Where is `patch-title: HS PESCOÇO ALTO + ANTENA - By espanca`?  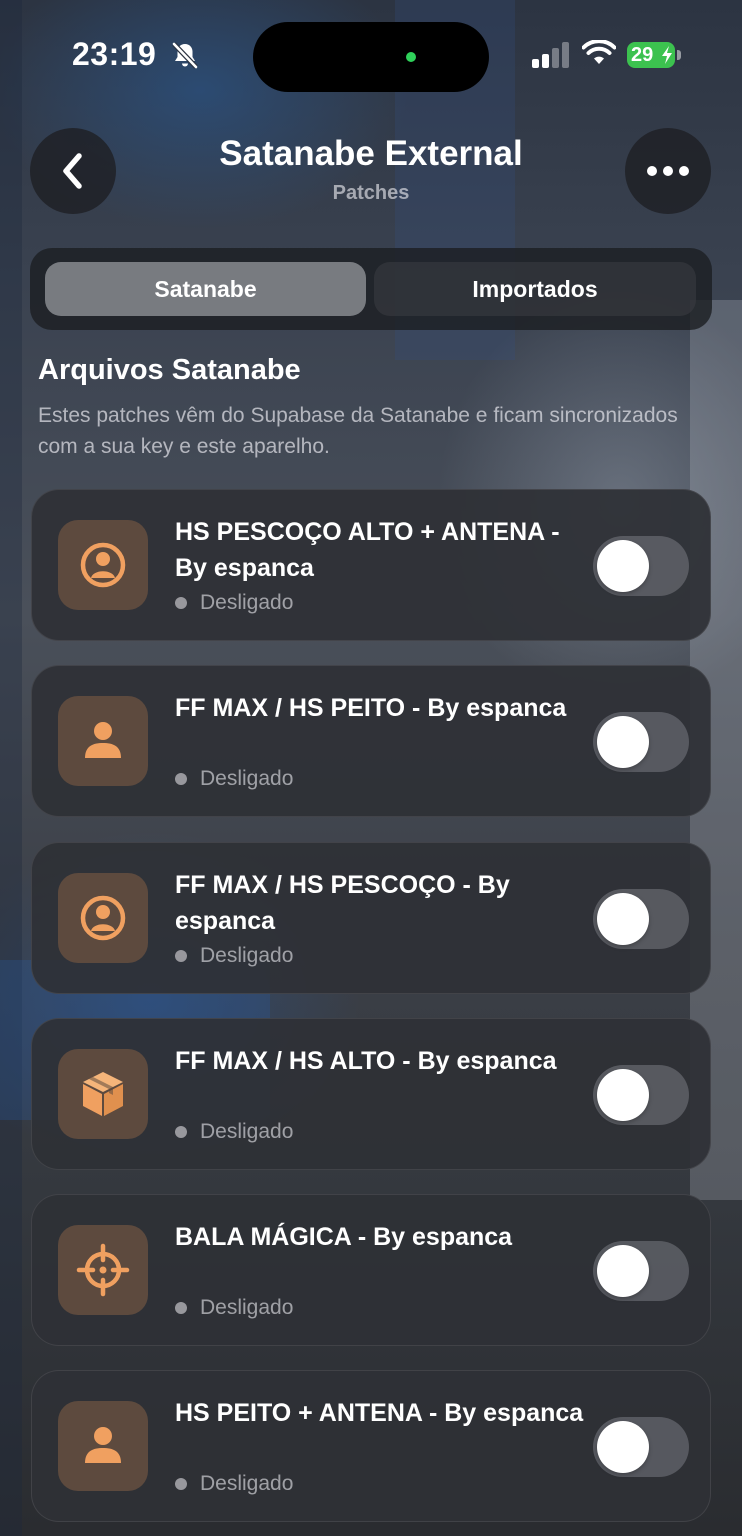
patch-title: HS PESCOÇO ALTO + ANTENA - By espanca is located at coordinates (367, 550).